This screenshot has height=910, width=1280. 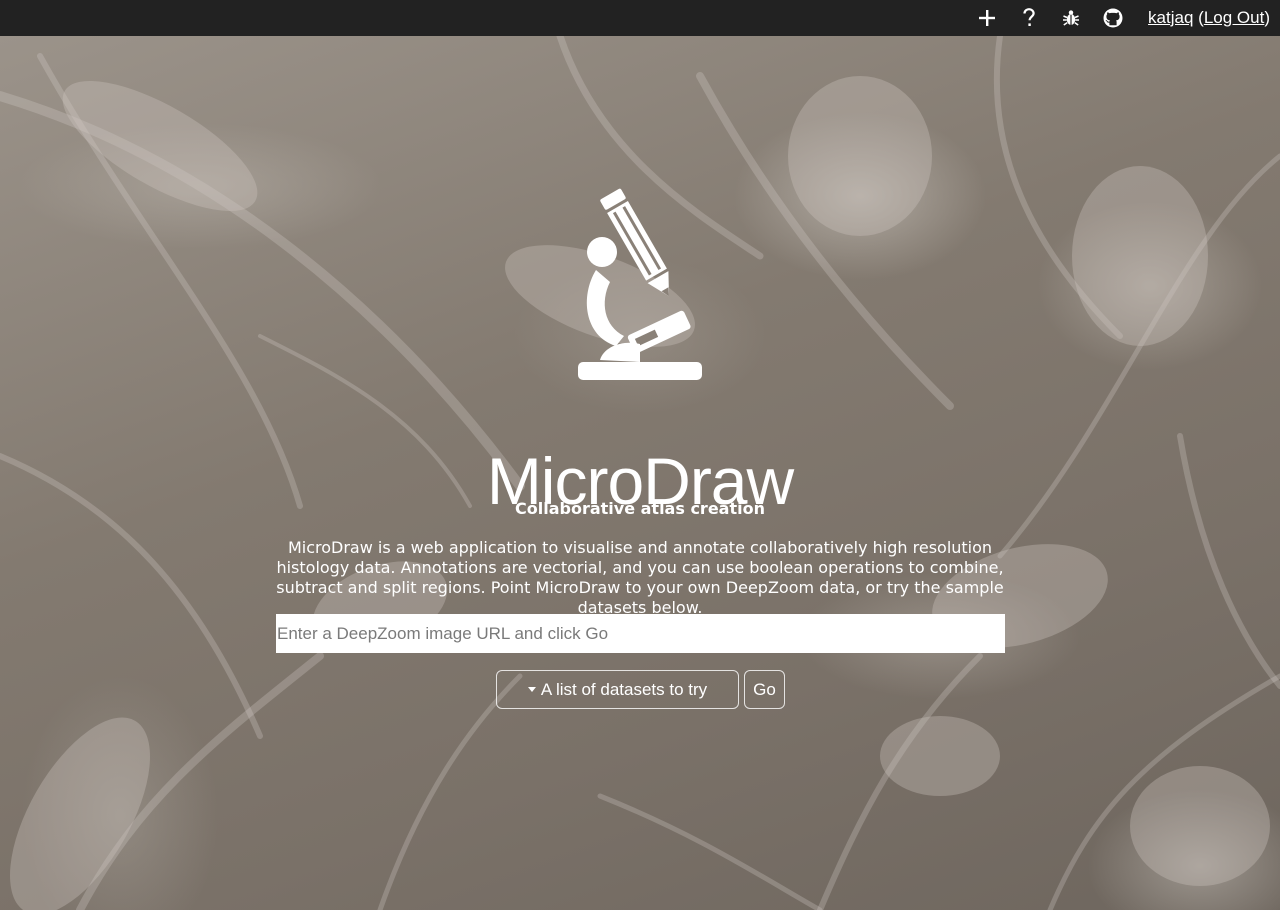 I want to click on help-icon, so click(x=1029, y=18).